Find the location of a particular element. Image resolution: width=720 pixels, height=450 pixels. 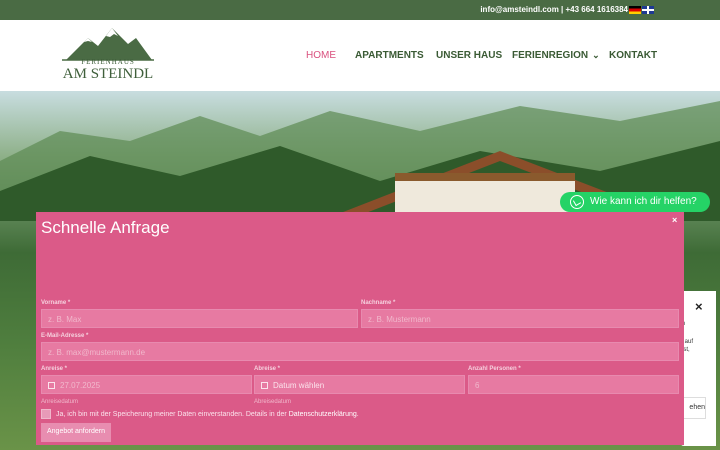

arrival-hint: Anreisedatum is located at coordinates (60, 402).